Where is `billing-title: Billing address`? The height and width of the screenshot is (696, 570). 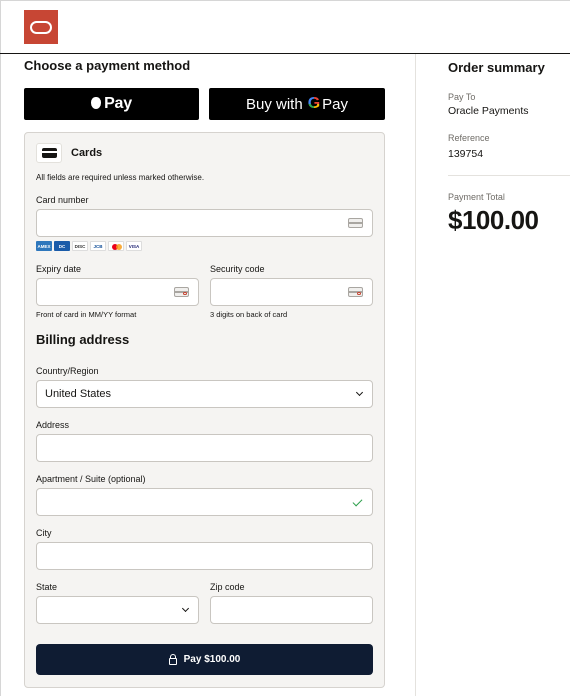 billing-title: Billing address is located at coordinates (83, 339).